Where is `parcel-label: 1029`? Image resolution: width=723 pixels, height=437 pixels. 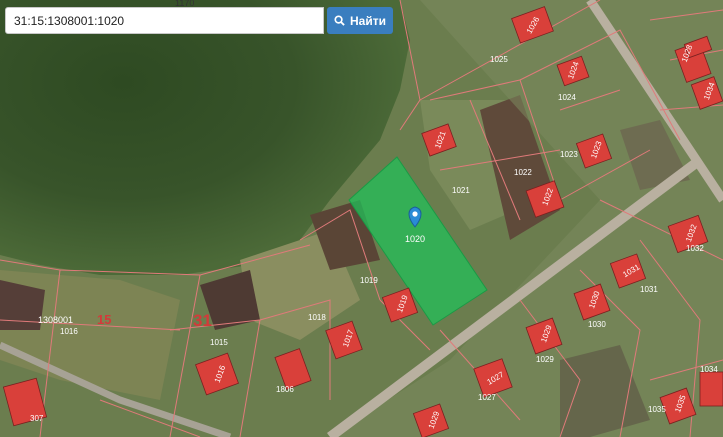 parcel-label: 1029 is located at coordinates (545, 359).